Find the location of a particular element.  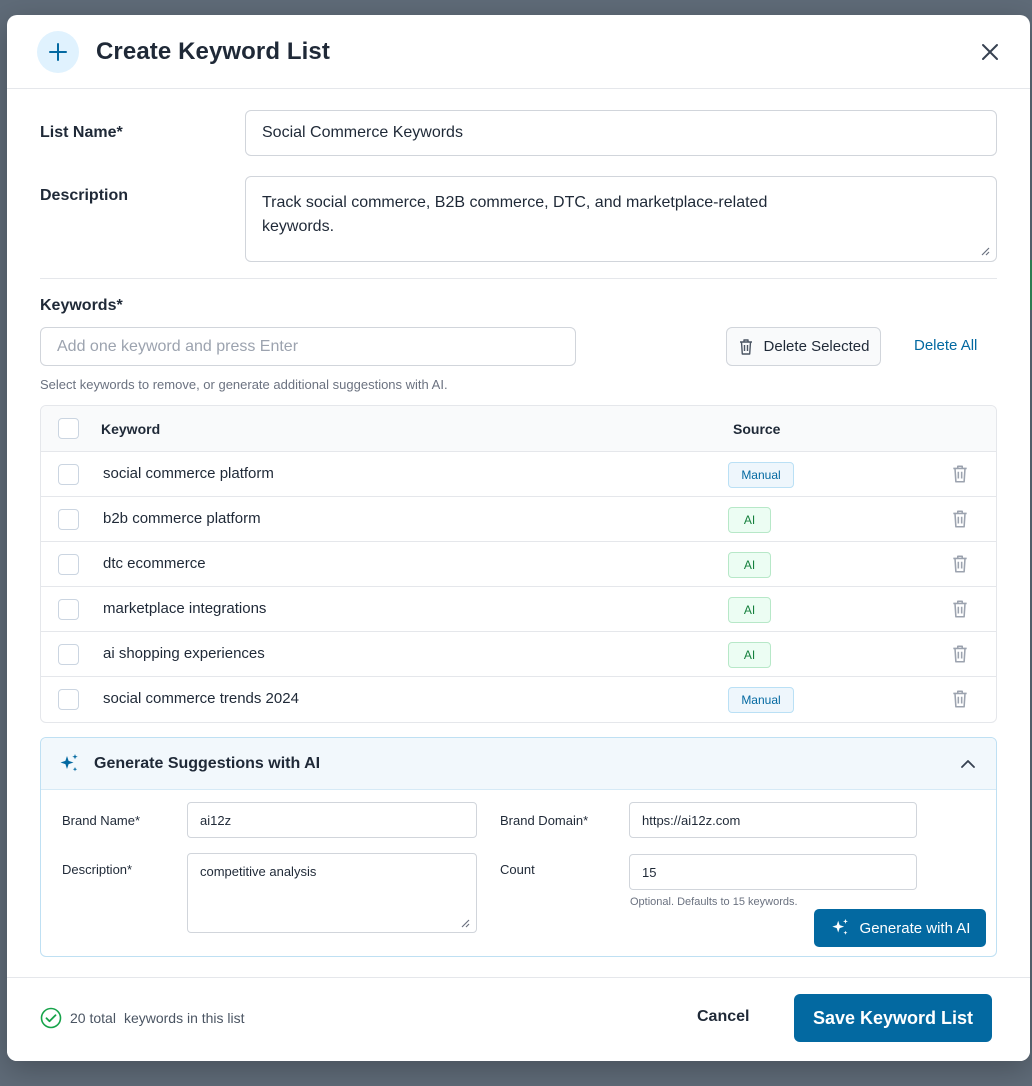

count-input is located at coordinates (773, 872).